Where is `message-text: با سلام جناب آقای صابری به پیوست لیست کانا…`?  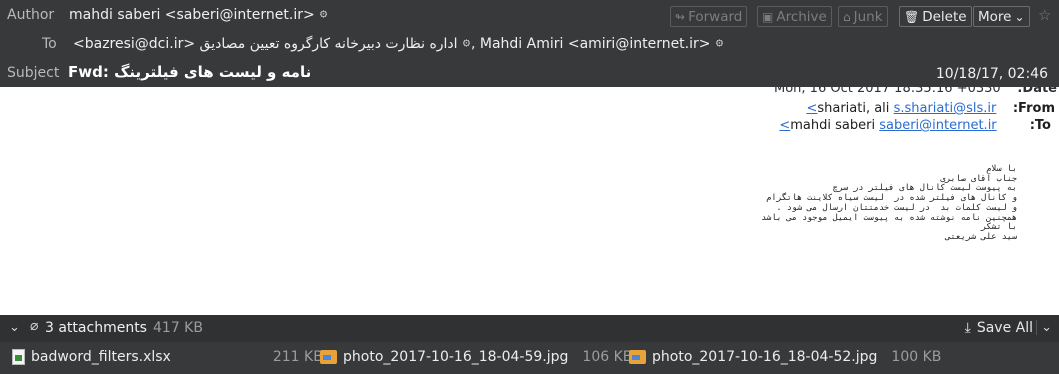 message-text: با سلام جناب آقای صابری به پیوست لیست کانا… is located at coordinates (889, 203).